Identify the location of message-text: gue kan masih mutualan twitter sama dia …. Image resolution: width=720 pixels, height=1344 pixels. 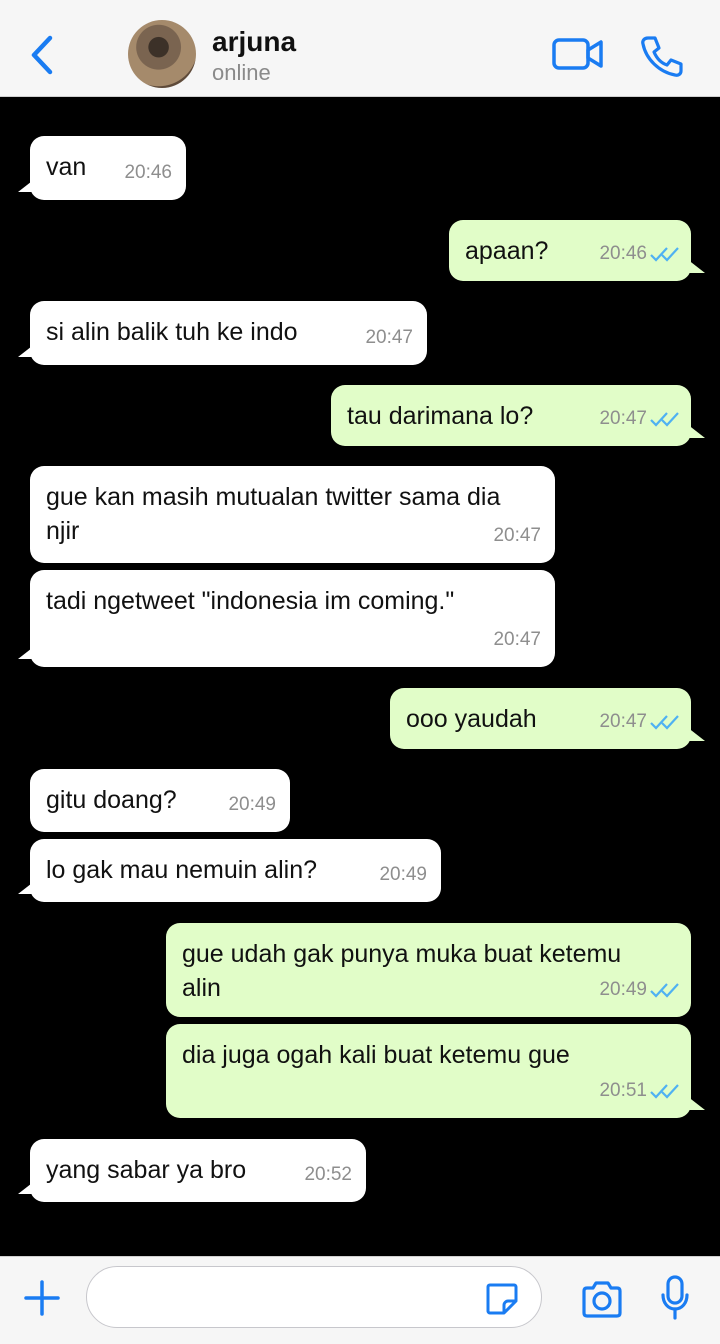
(273, 514).